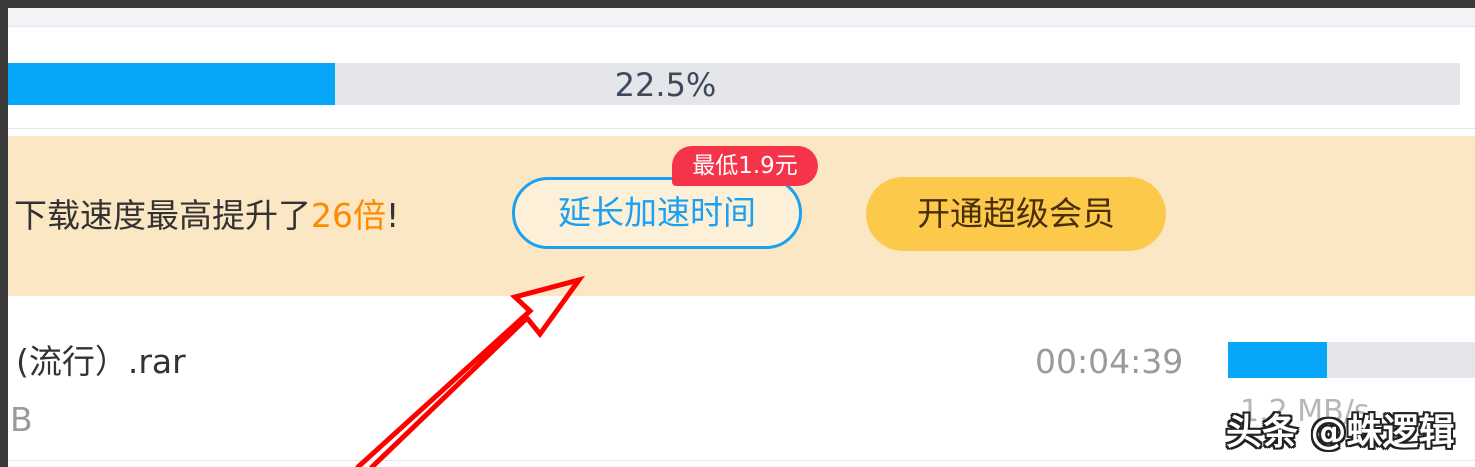 The height and width of the screenshot is (467, 1475). What do you see at coordinates (348, 215) in the screenshot?
I see `promo-multiplier: 26倍` at bounding box center [348, 215].